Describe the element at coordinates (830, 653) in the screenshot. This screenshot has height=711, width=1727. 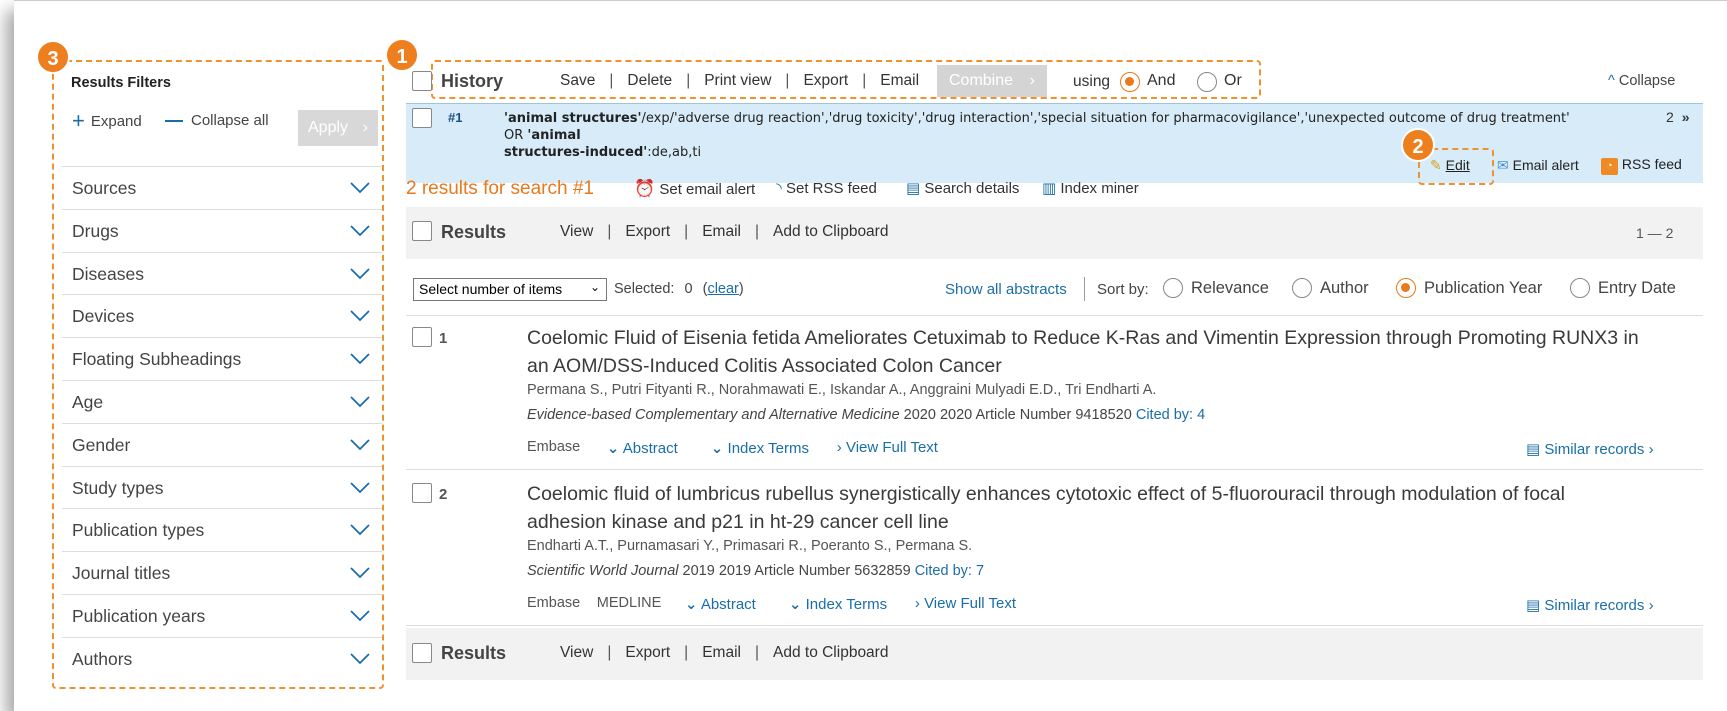
I see `results-bottom-add-to-clipboard-link: Add to Clipboard` at that location.